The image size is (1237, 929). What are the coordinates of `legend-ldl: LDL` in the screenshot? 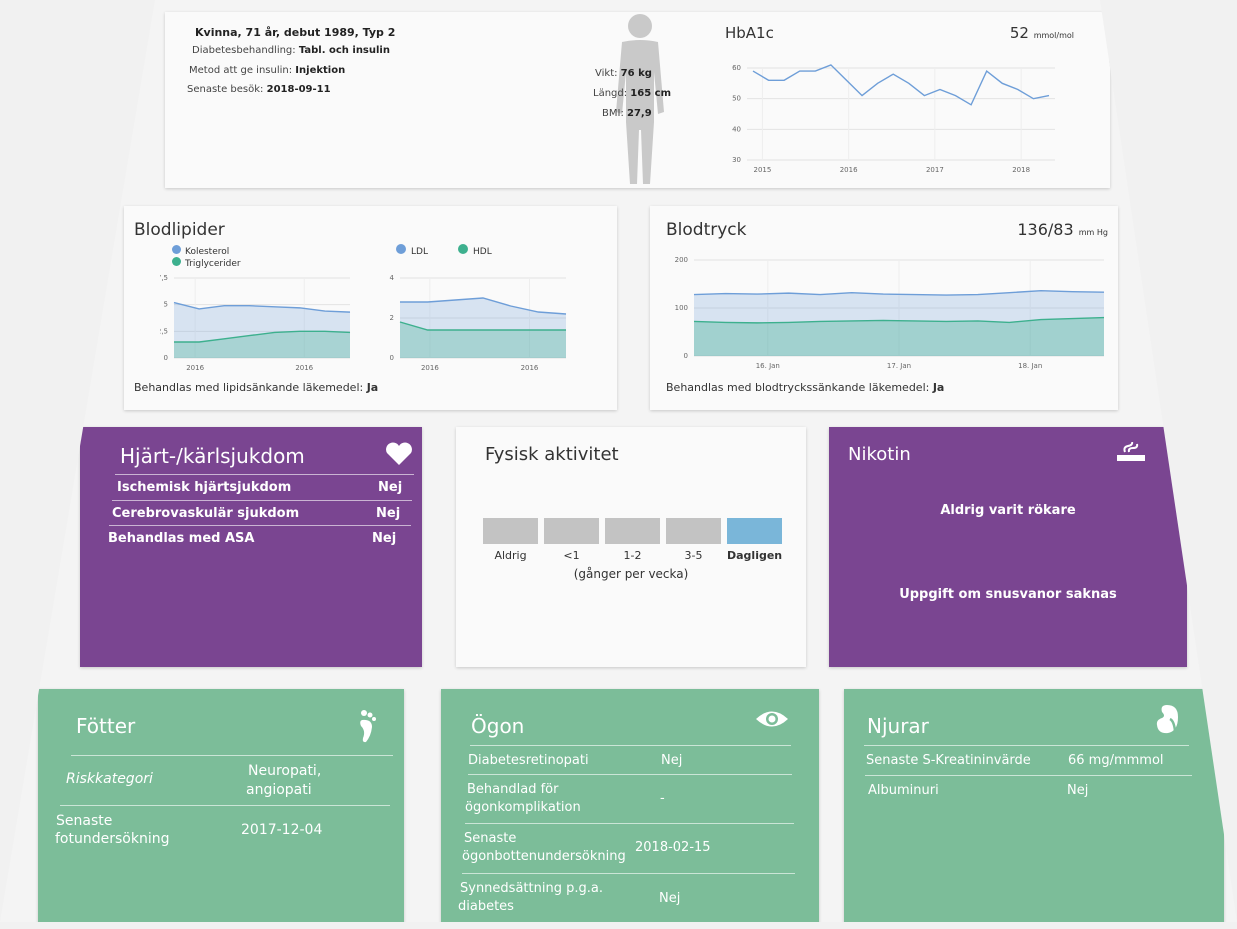 It's located at (412, 250).